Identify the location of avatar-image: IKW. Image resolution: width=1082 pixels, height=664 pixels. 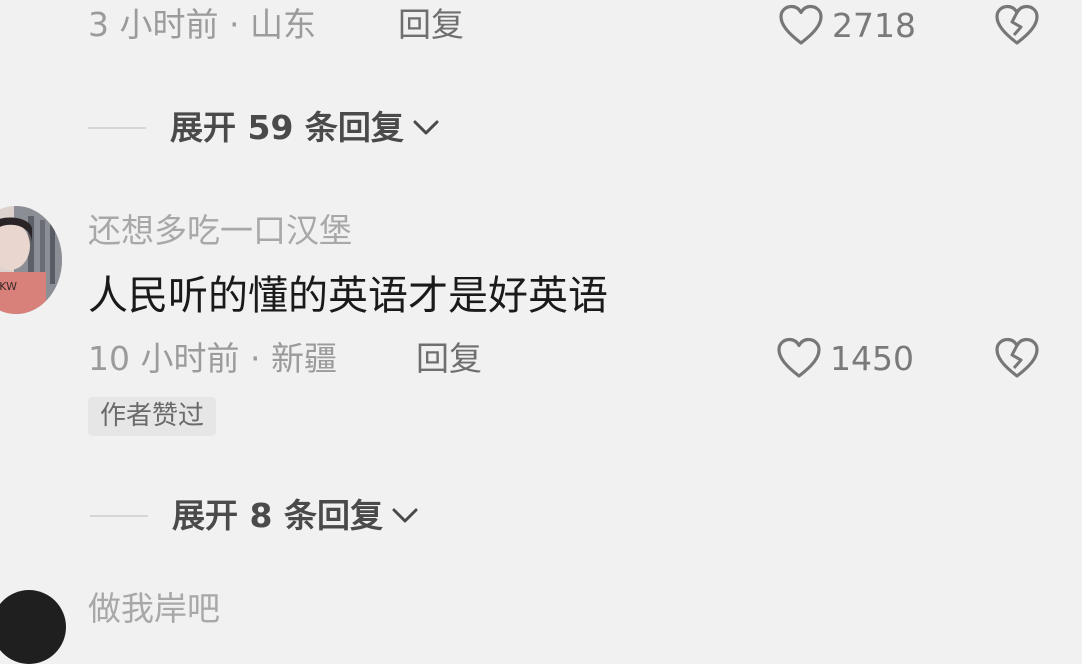
(31, 260).